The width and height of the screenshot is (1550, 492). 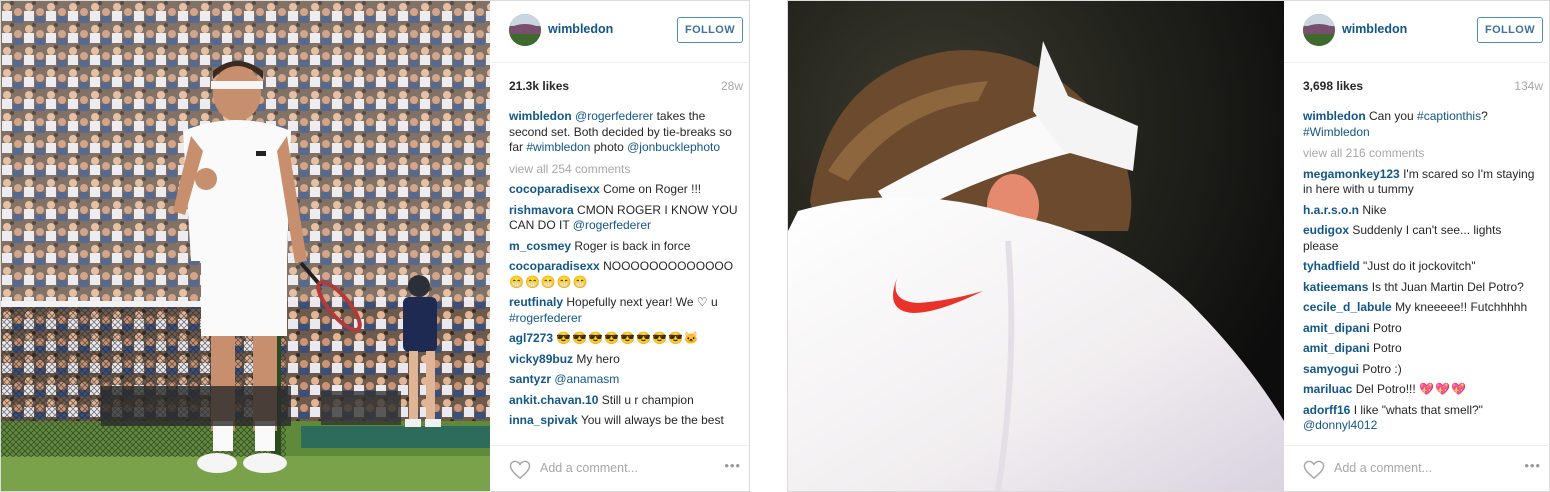 I want to click on post-1-view-all-comments: view all 254 comments, so click(x=624, y=170).